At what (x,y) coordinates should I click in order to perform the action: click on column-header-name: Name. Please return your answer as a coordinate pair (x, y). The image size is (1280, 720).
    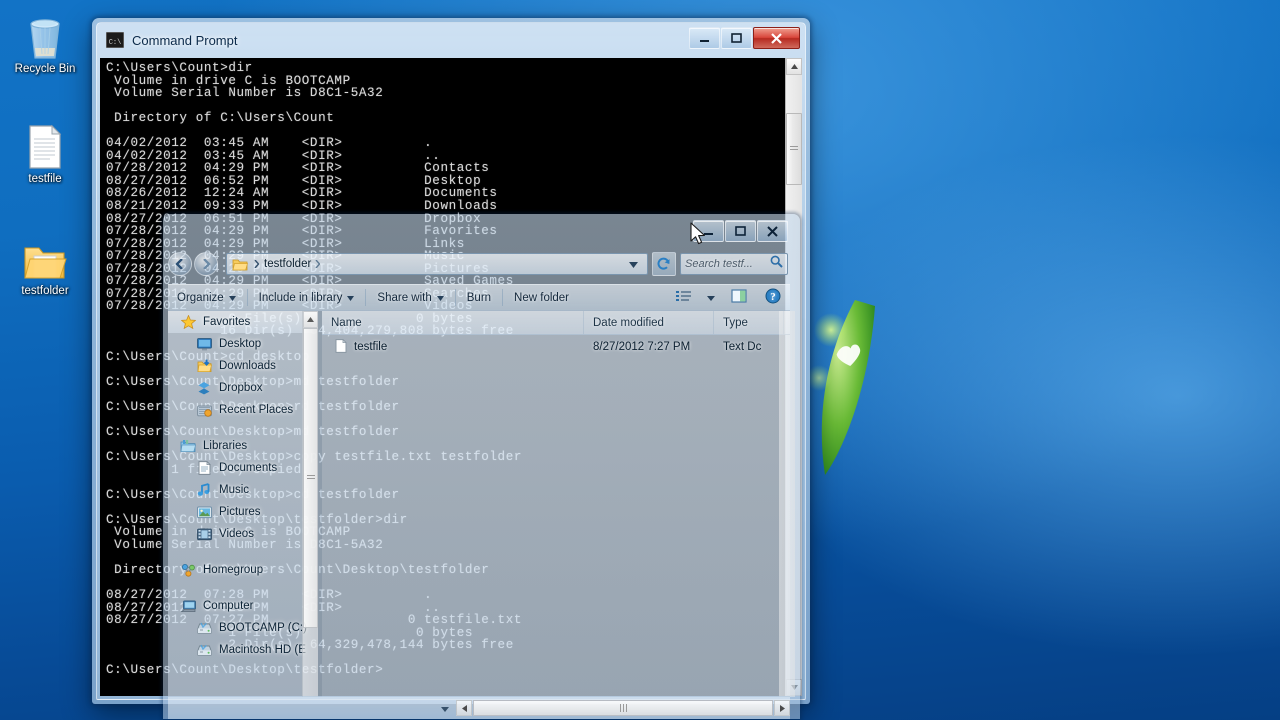
    Looking at the image, I should click on (453, 322).